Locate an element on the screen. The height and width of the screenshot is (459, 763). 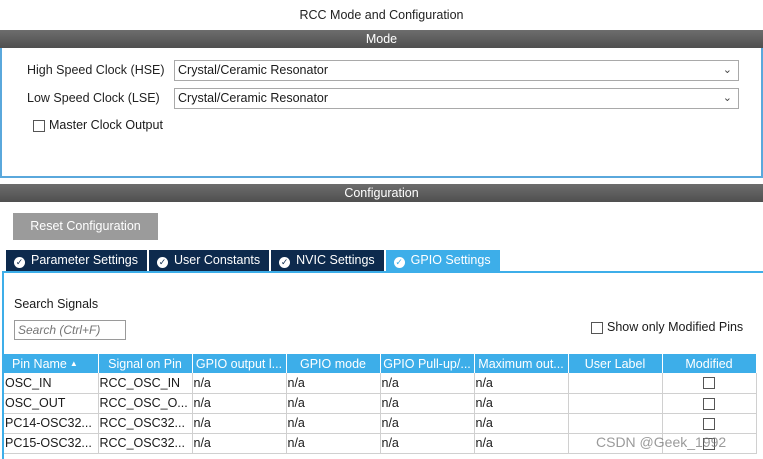
tab-user-constants: ✓ User Constants is located at coordinates (209, 260).